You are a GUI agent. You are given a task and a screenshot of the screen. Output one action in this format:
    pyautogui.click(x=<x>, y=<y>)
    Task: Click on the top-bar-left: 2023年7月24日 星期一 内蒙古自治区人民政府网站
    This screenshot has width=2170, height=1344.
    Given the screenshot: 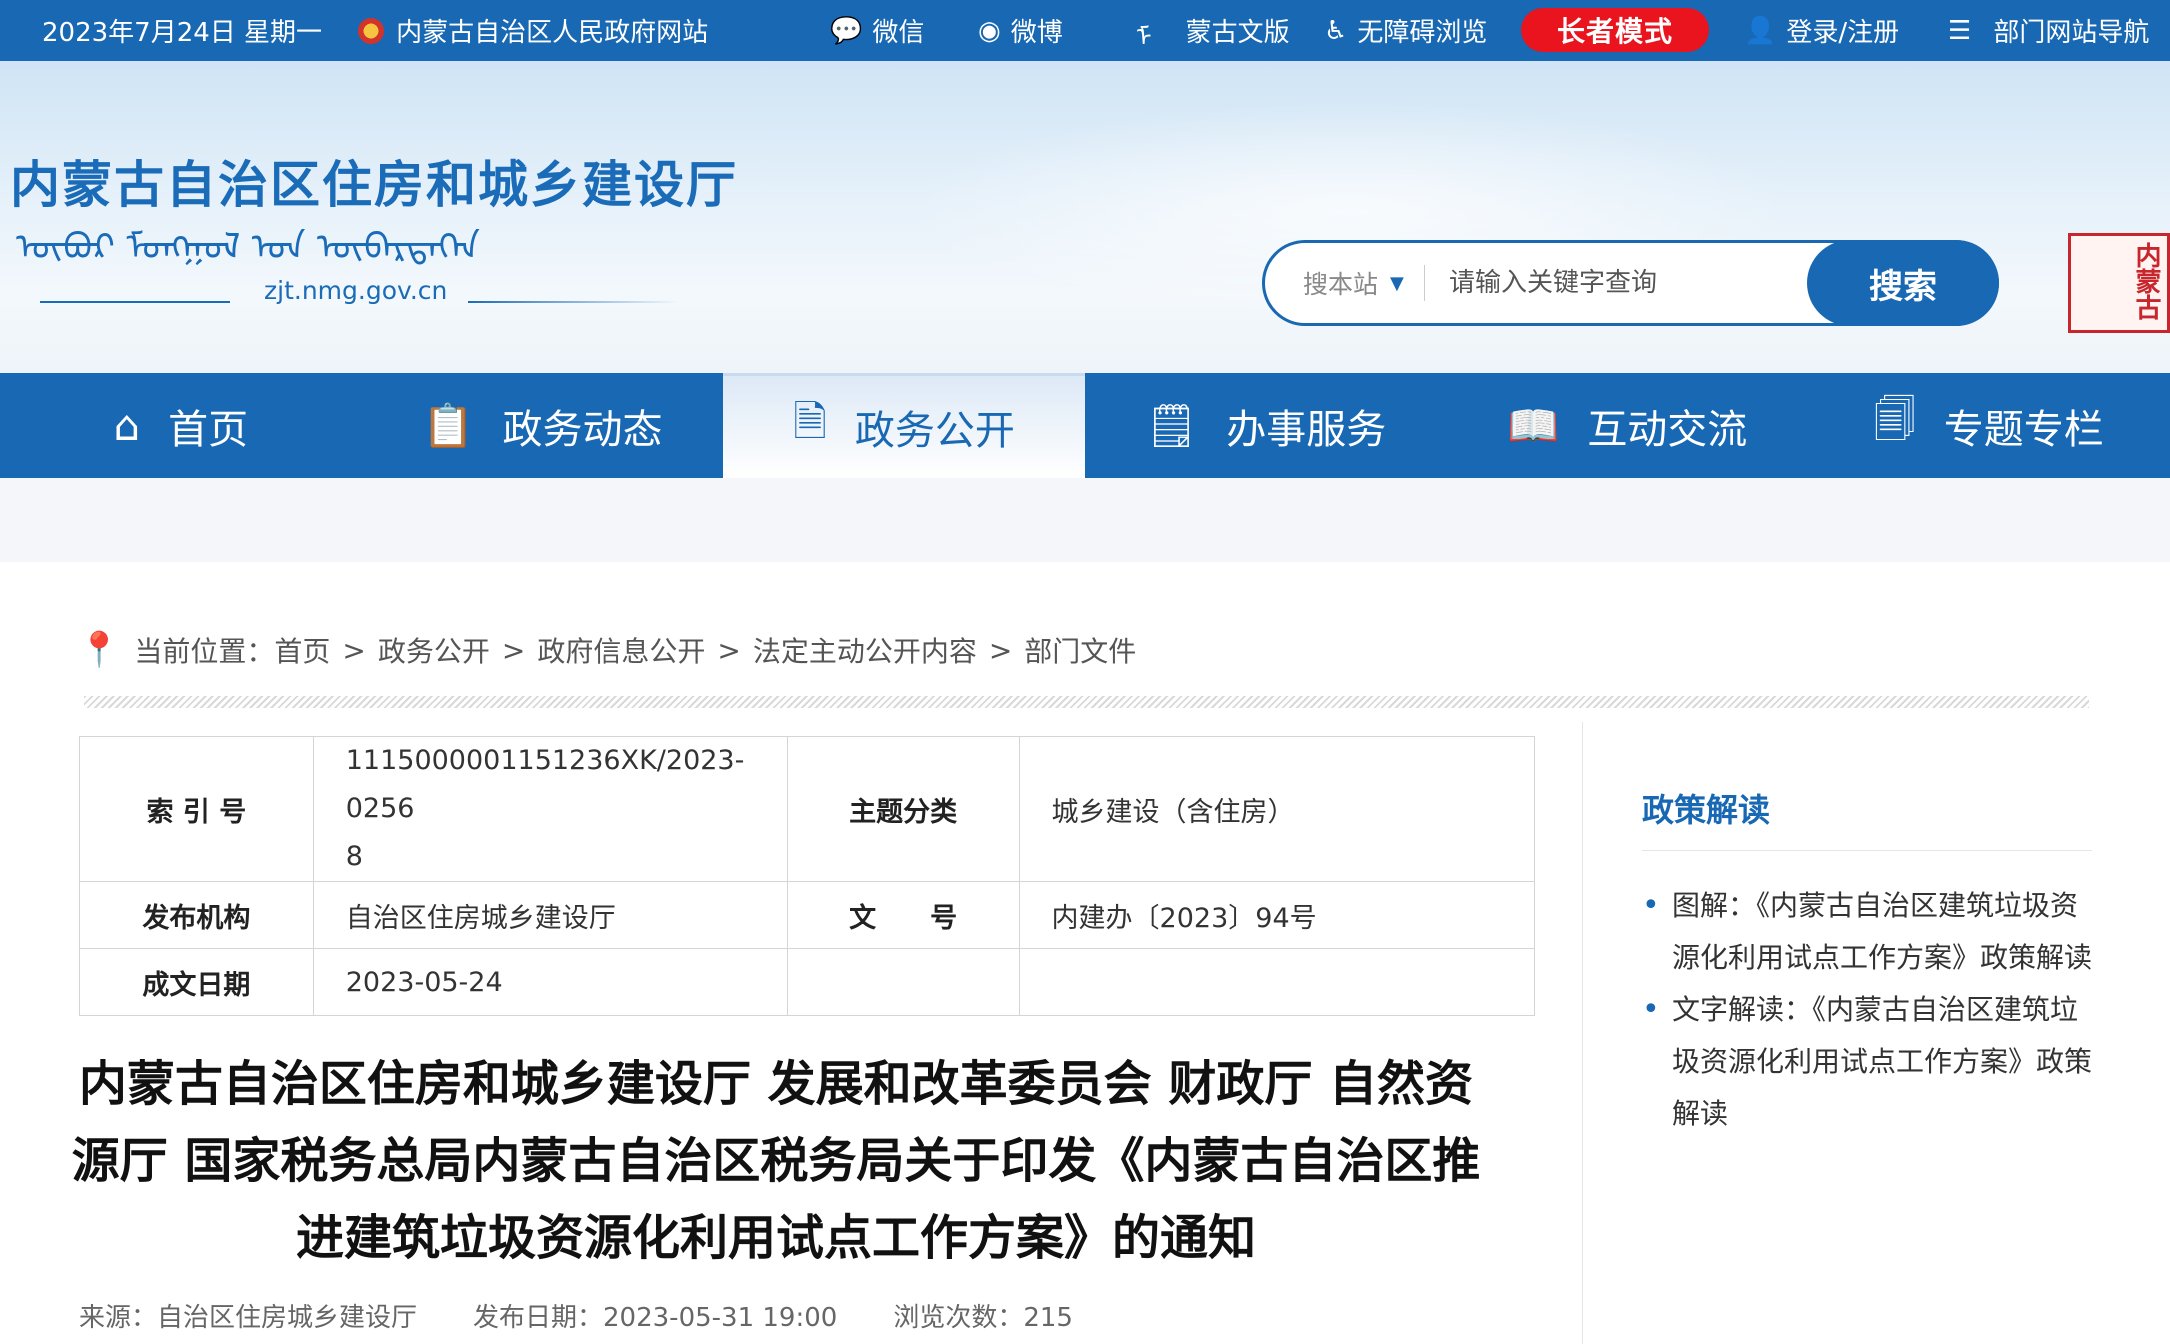 What is the action you would take?
    pyautogui.click(x=375, y=30)
    